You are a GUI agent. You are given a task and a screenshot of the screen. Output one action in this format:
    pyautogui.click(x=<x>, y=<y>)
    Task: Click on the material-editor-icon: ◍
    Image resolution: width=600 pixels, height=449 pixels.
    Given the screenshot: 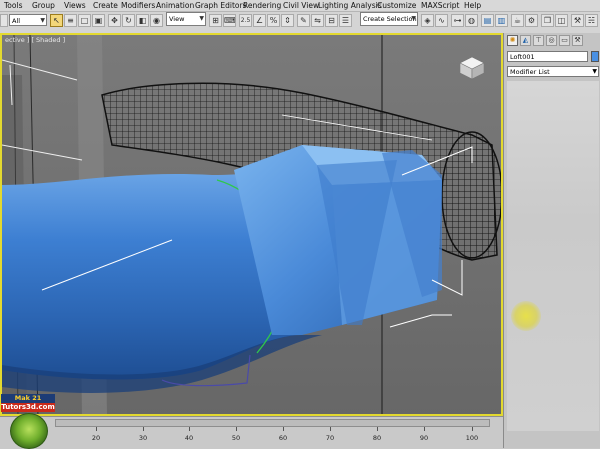 What is the action you would take?
    pyautogui.click(x=471, y=20)
    